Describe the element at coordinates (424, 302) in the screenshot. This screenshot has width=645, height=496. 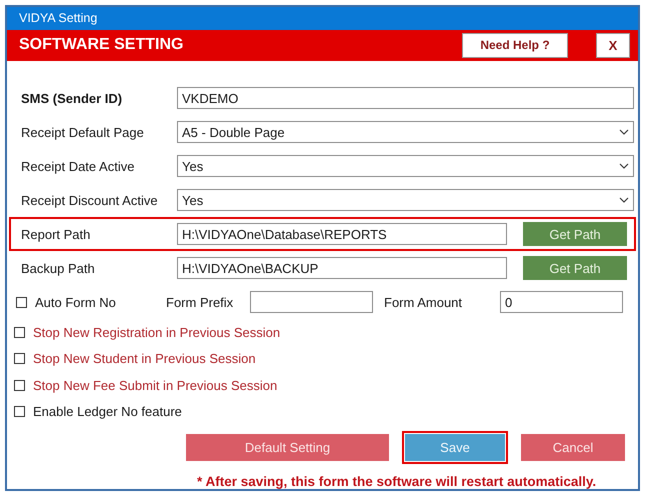
I see `field-label: Form Amount` at that location.